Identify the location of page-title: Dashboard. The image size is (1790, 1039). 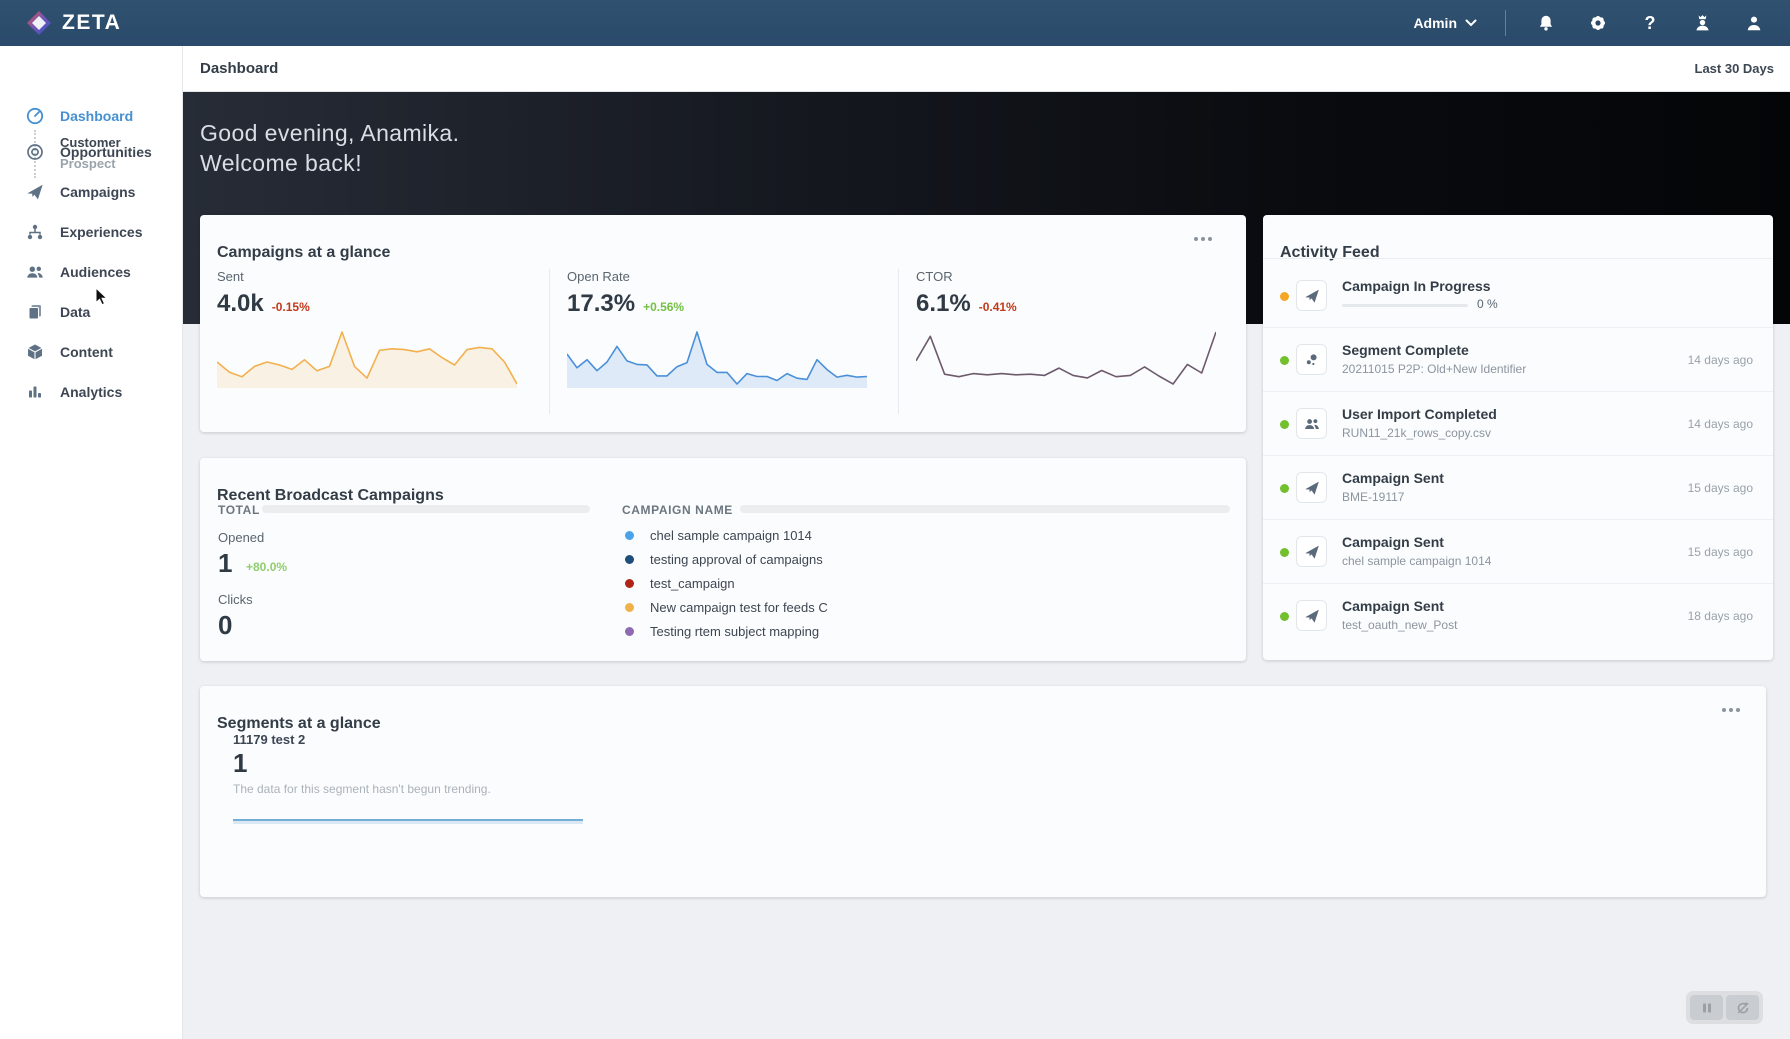
(239, 68).